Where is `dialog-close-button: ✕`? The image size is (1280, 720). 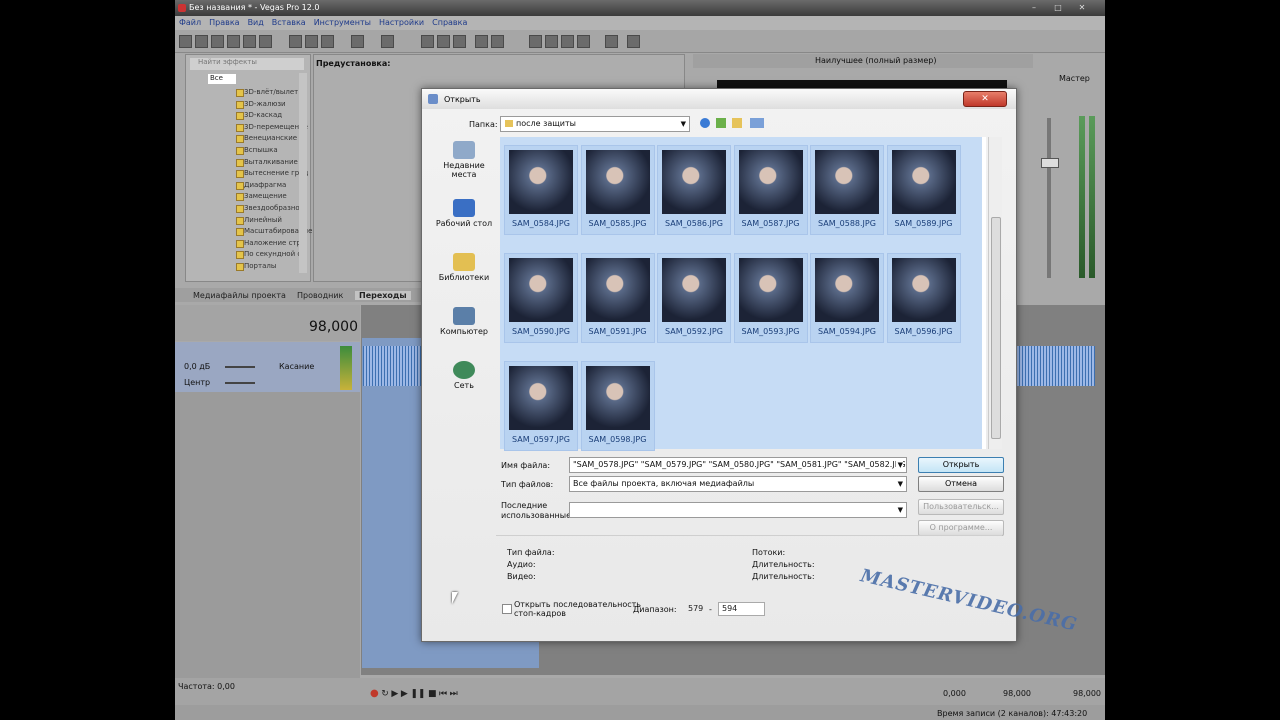 dialog-close-button: ✕ is located at coordinates (985, 99).